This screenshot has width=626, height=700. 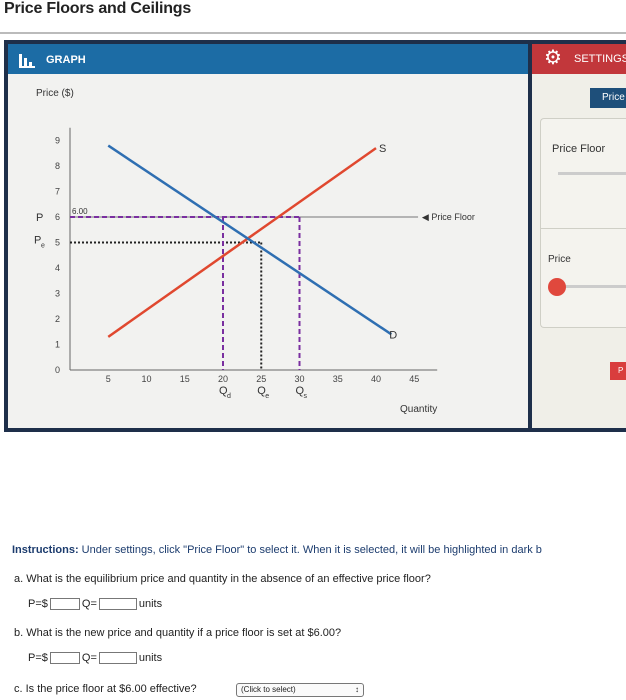 What do you see at coordinates (242, 242) in the screenshot?
I see `series-line-s` at bounding box center [242, 242].